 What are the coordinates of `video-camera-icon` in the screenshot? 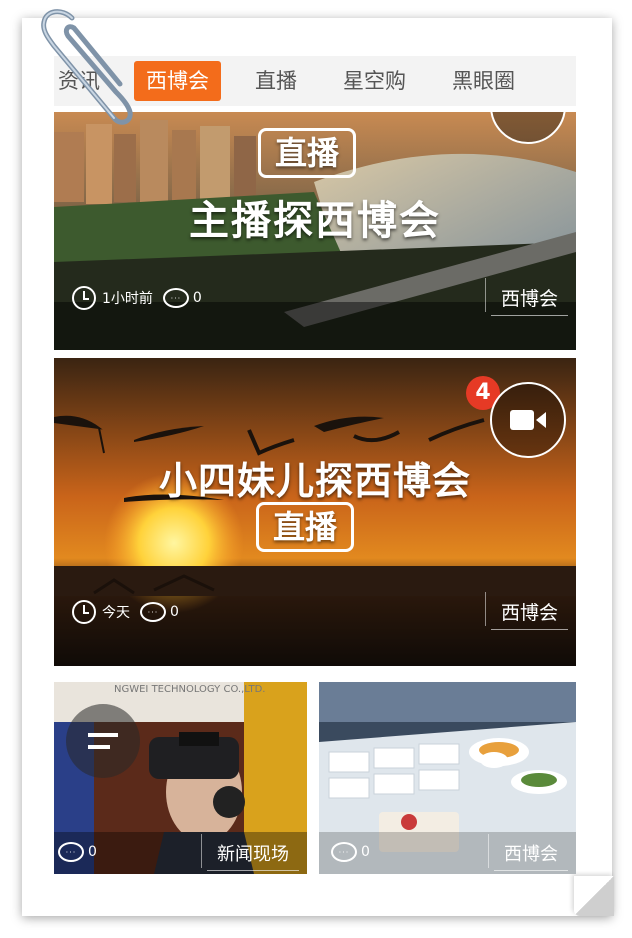 It's located at (528, 420).